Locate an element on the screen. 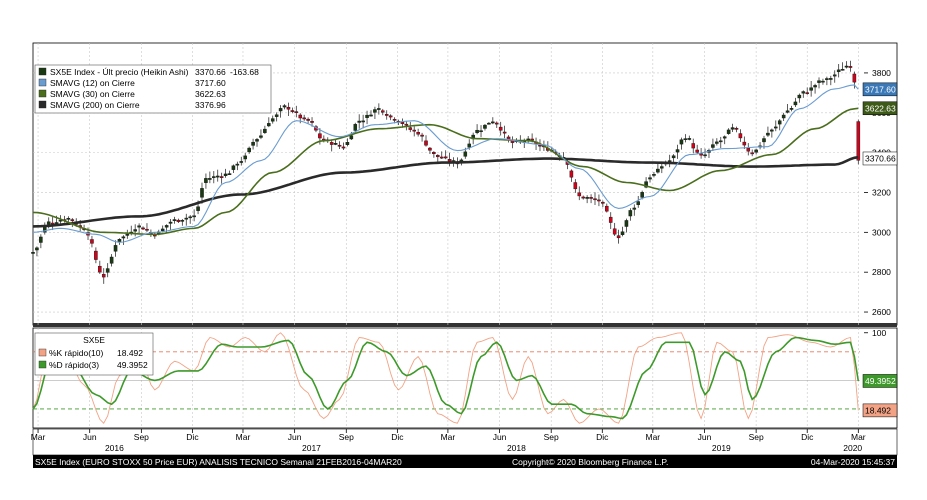  price-value-tag-label: 3622.63 is located at coordinates (880, 108).